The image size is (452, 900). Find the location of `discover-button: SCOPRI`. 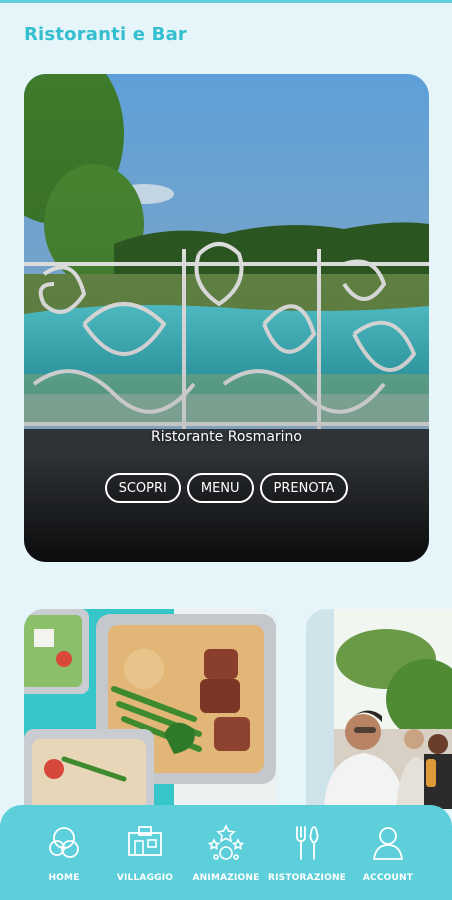

discover-button: SCOPRI is located at coordinates (142, 488).